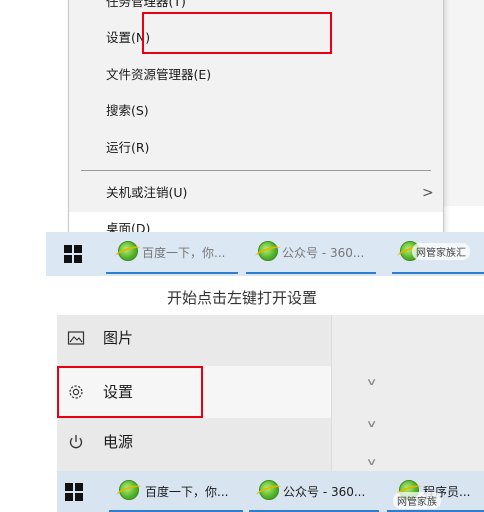  I want to click on start-item-label: 图片, so click(118, 338).